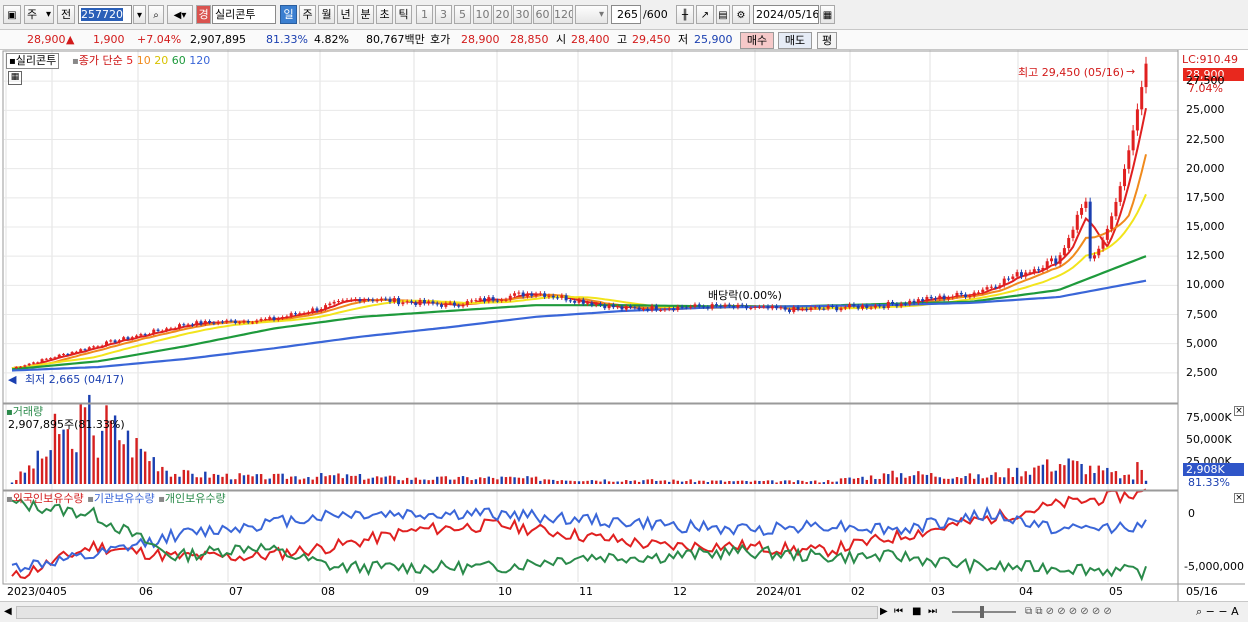  Describe the element at coordinates (723, 14) in the screenshot. I see `save-icon: ▤` at that location.